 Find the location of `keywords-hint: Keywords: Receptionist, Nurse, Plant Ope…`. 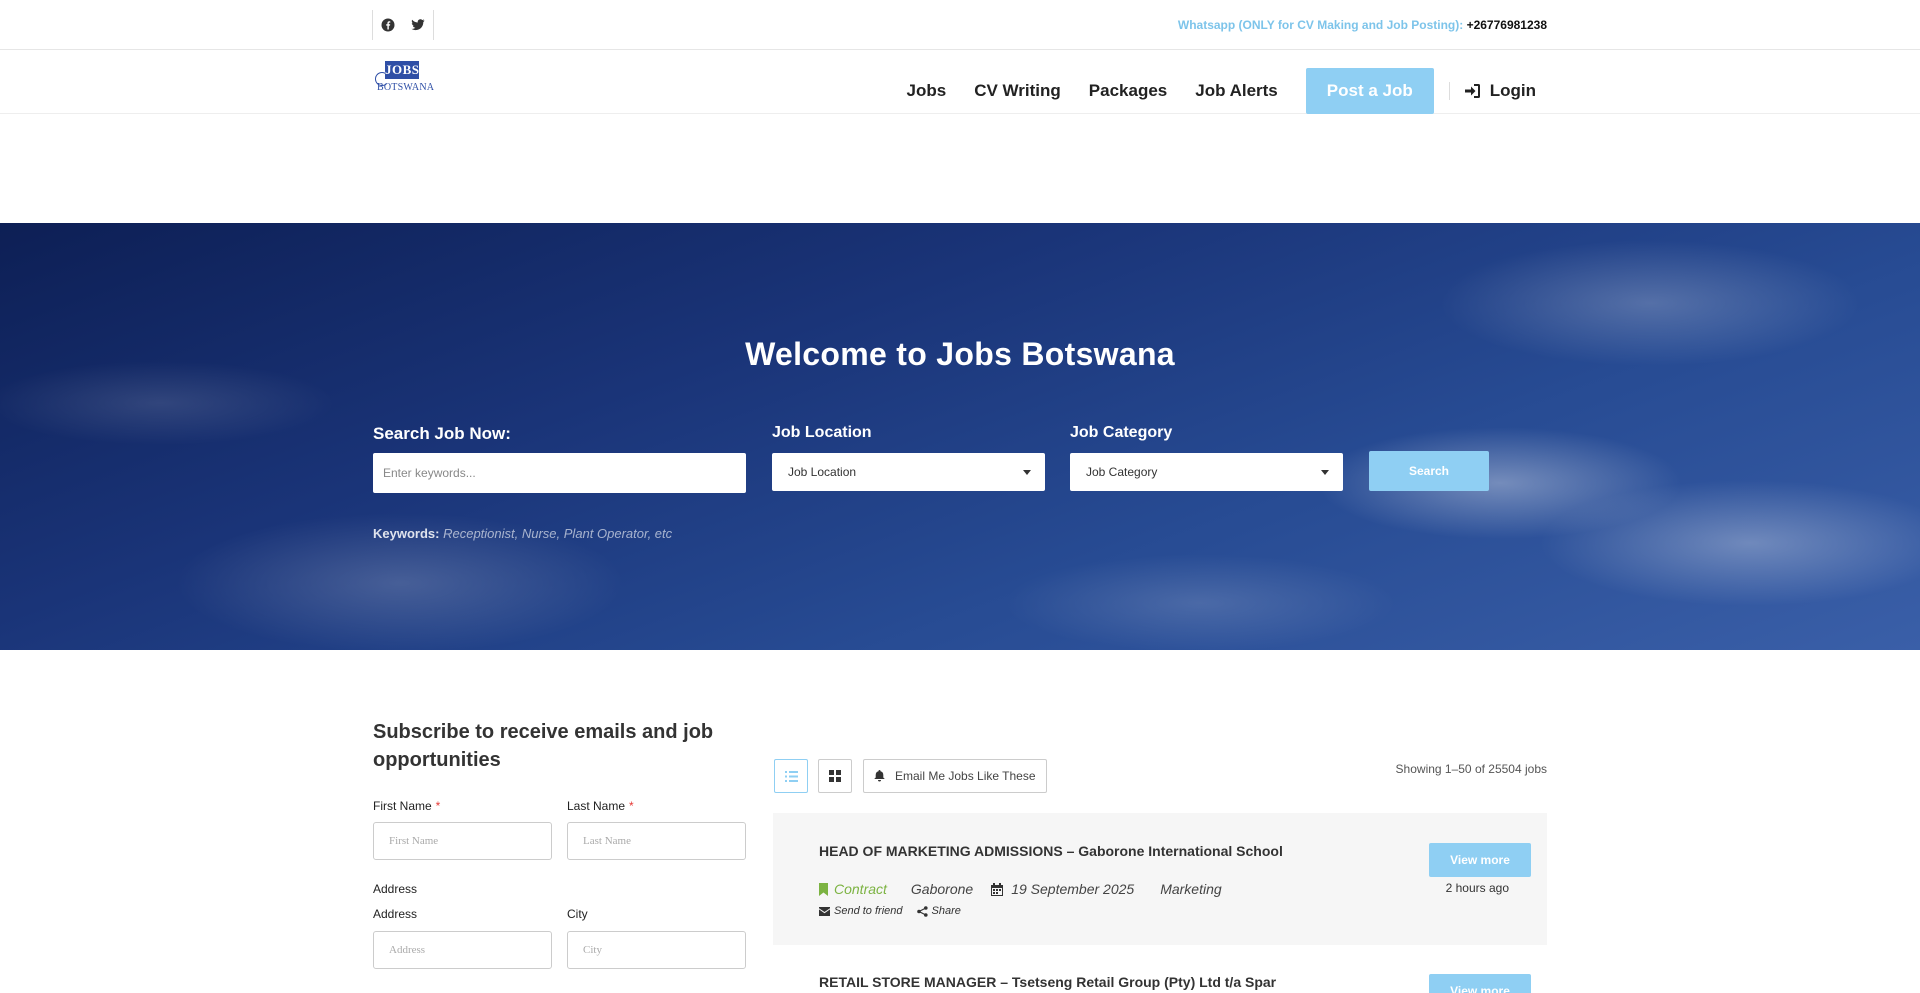

keywords-hint: Keywords: Receptionist, Nurse, Plant Ope… is located at coordinates (522, 533).